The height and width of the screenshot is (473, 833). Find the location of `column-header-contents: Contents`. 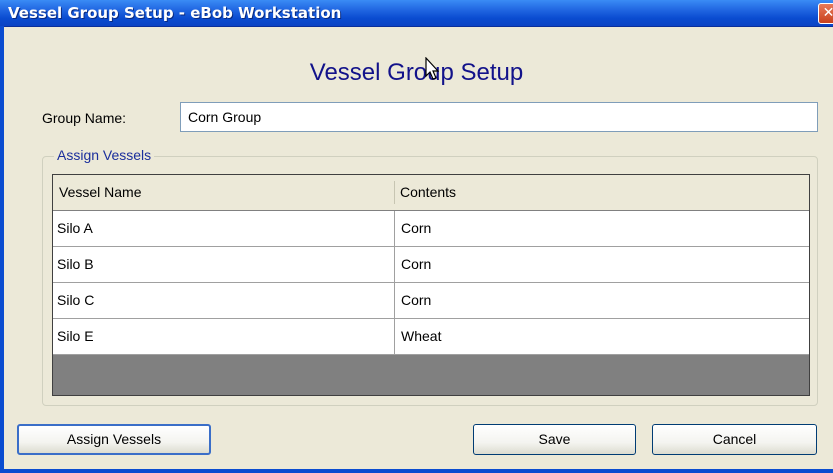

column-header-contents: Contents is located at coordinates (601, 192).